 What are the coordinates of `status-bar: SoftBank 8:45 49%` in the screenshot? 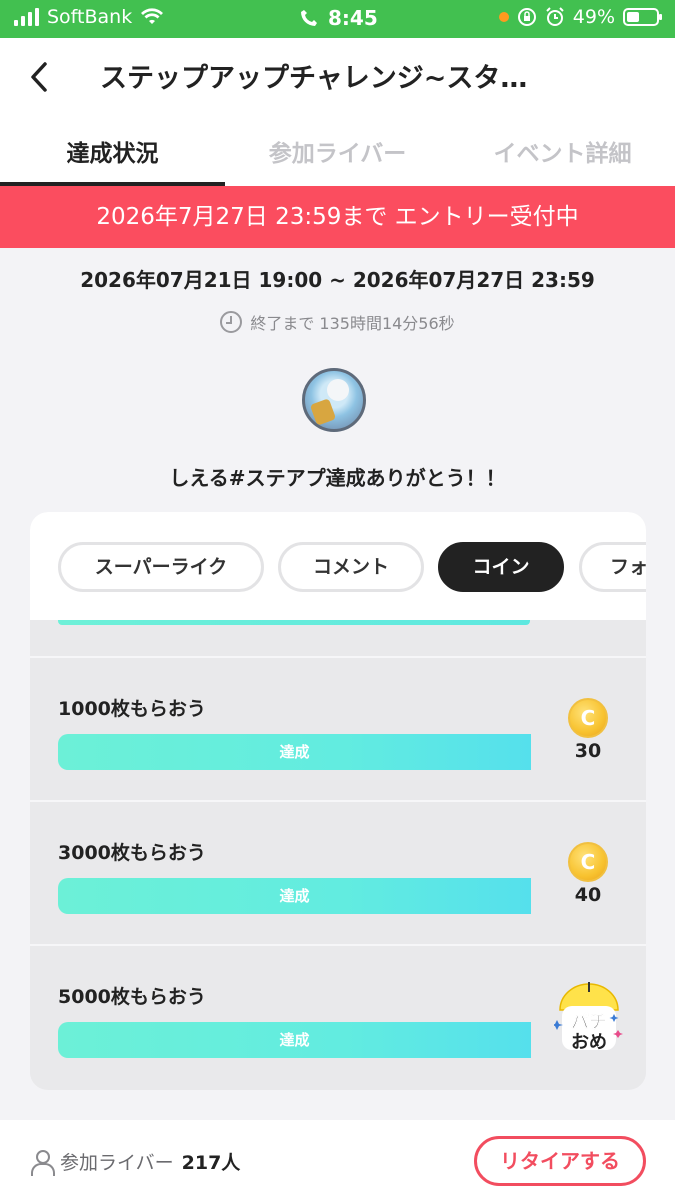 It's located at (337, 19).